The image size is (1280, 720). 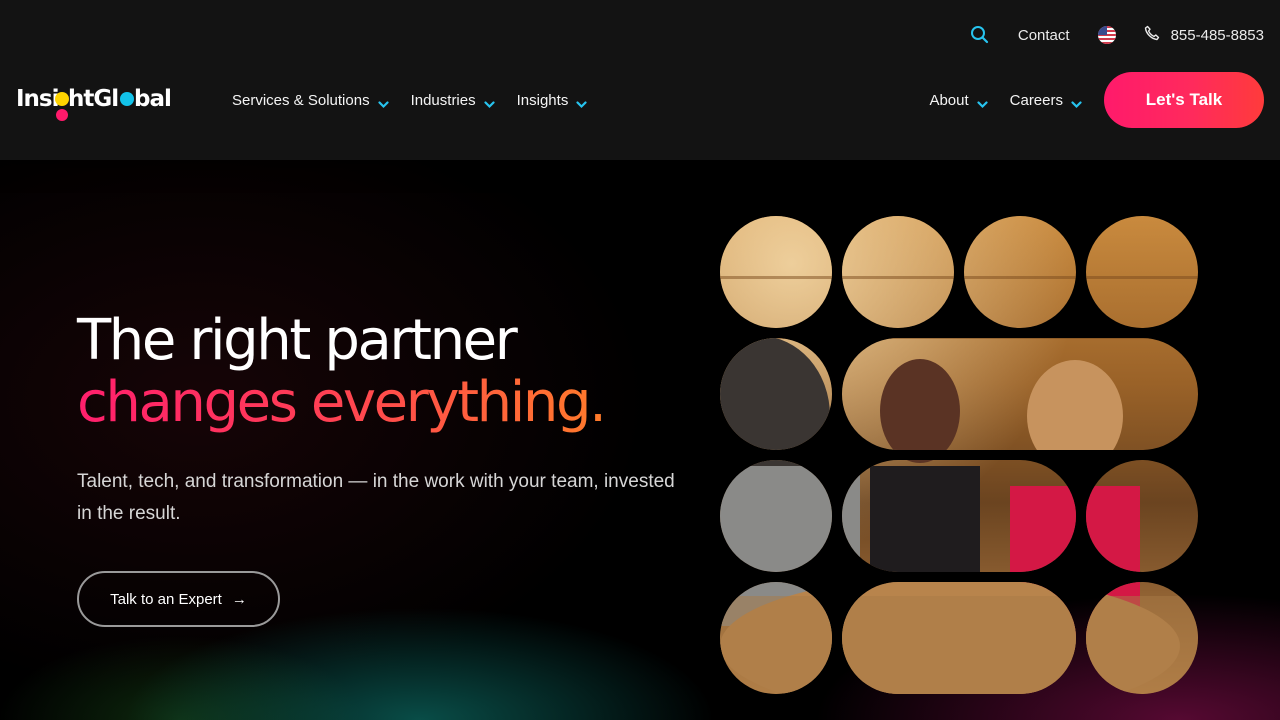 I want to click on headline-line-1: The right partner, so click(x=297, y=340).